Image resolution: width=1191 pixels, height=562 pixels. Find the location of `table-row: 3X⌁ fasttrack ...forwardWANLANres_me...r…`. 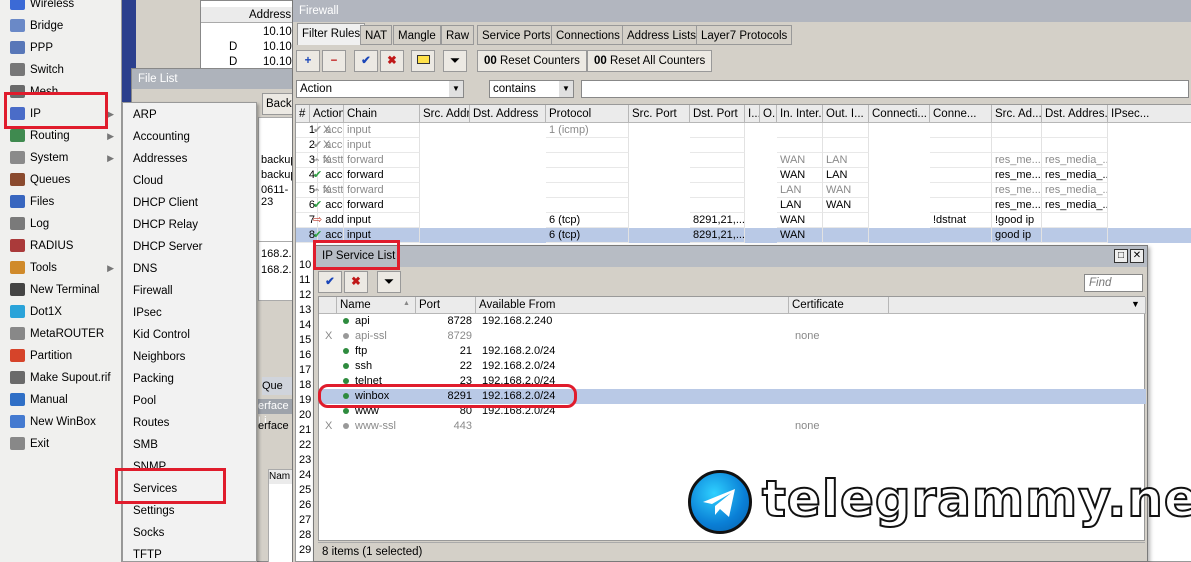

table-row: 3X⌁ fasttrack ...forwardWANLANres_me...r… is located at coordinates (743, 160).